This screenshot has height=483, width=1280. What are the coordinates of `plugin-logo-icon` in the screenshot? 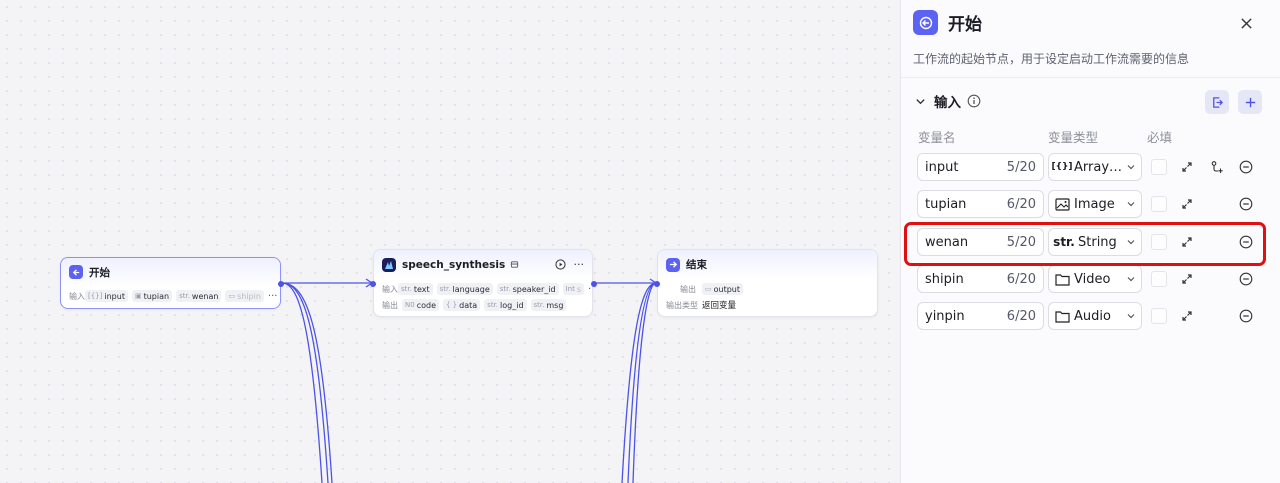 It's located at (389, 264).